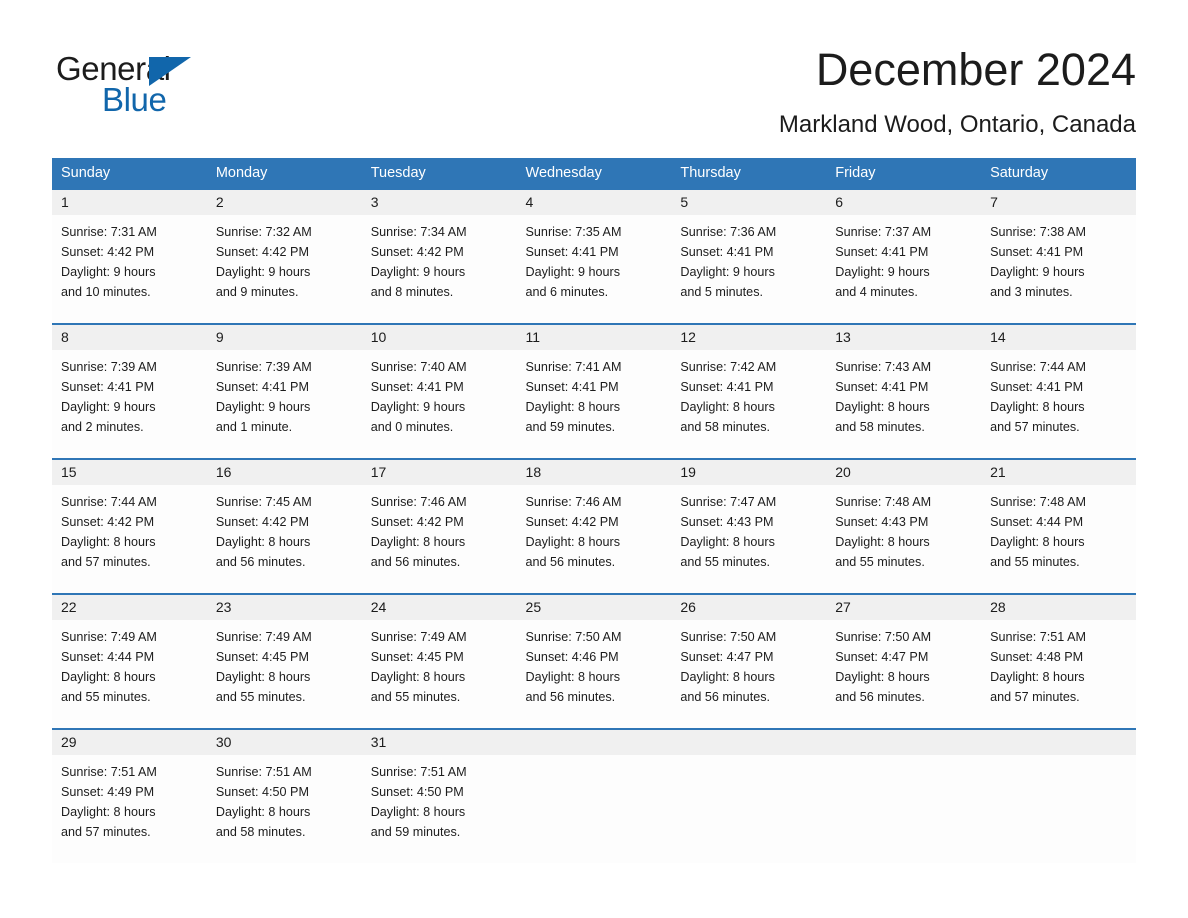 The height and width of the screenshot is (918, 1188). Describe the element at coordinates (439, 337) in the screenshot. I see `day-number: 10` at that location.